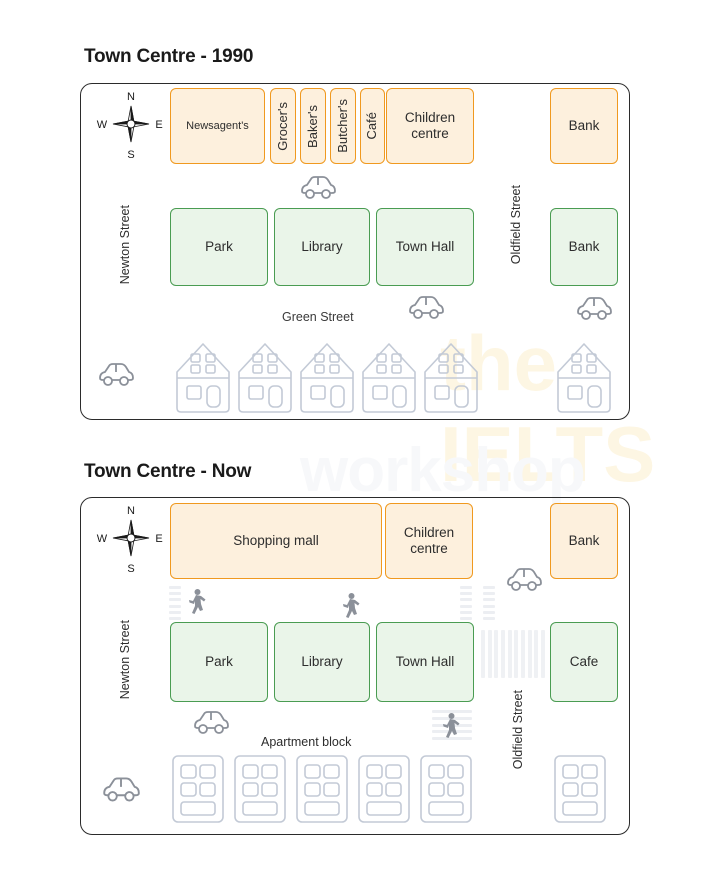  What do you see at coordinates (518, 730) in the screenshot?
I see `street-label-oldfield-now: Oldfield Street` at bounding box center [518, 730].